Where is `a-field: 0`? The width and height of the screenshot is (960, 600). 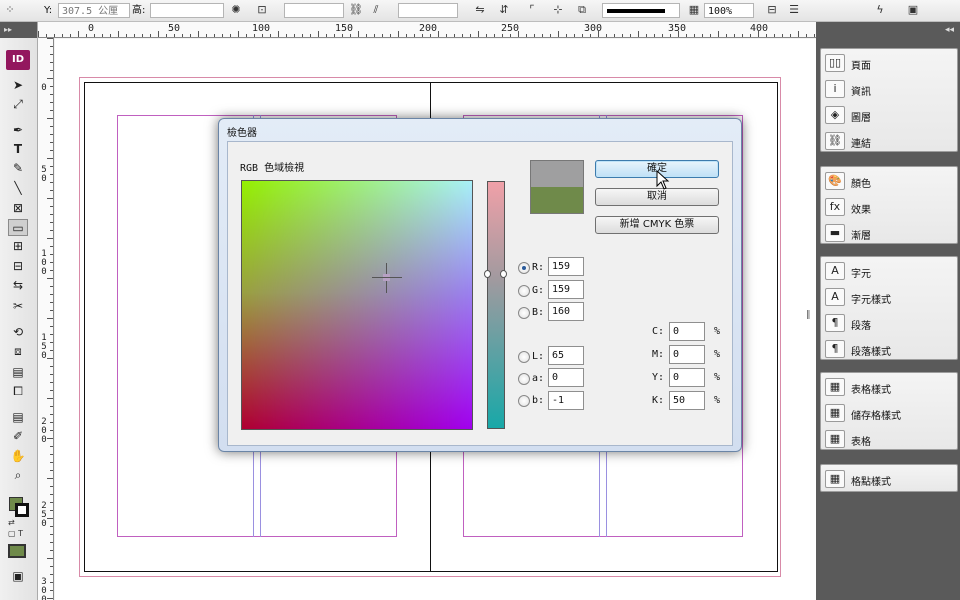
a-field: 0 is located at coordinates (566, 377).